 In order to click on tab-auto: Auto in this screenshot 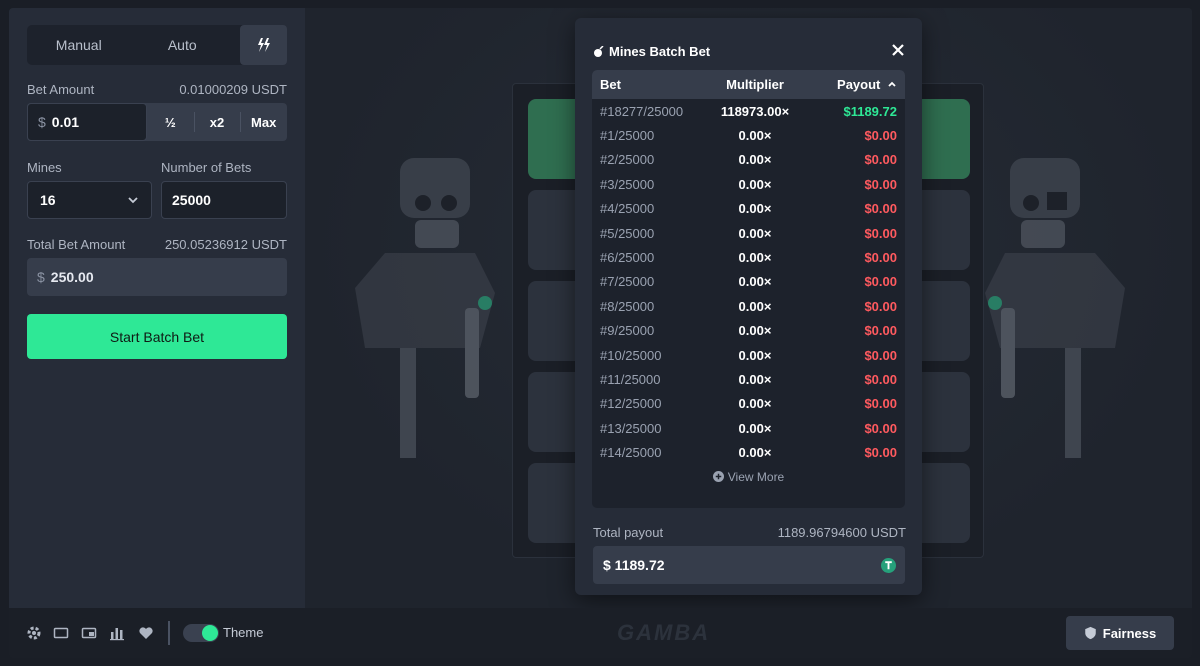, I will do `click(183, 45)`.